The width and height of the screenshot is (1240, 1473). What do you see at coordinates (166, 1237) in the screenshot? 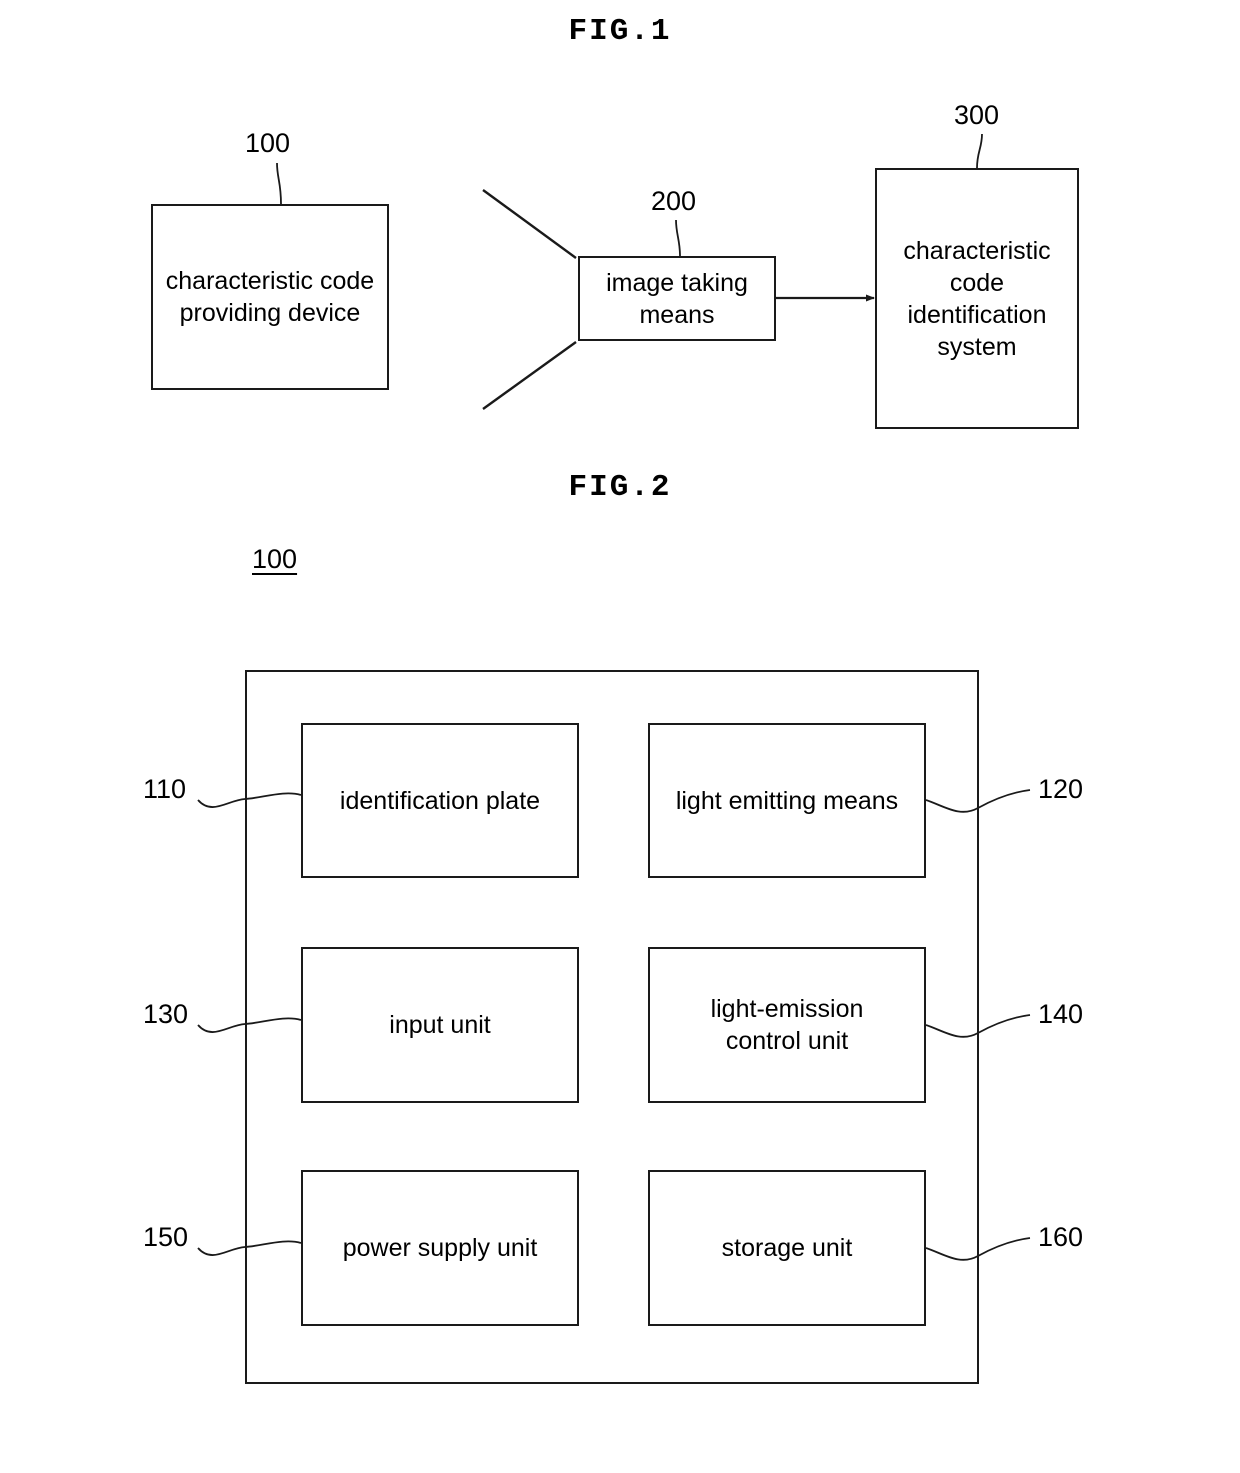
I see `reference-numeral-150: 150` at bounding box center [166, 1237].